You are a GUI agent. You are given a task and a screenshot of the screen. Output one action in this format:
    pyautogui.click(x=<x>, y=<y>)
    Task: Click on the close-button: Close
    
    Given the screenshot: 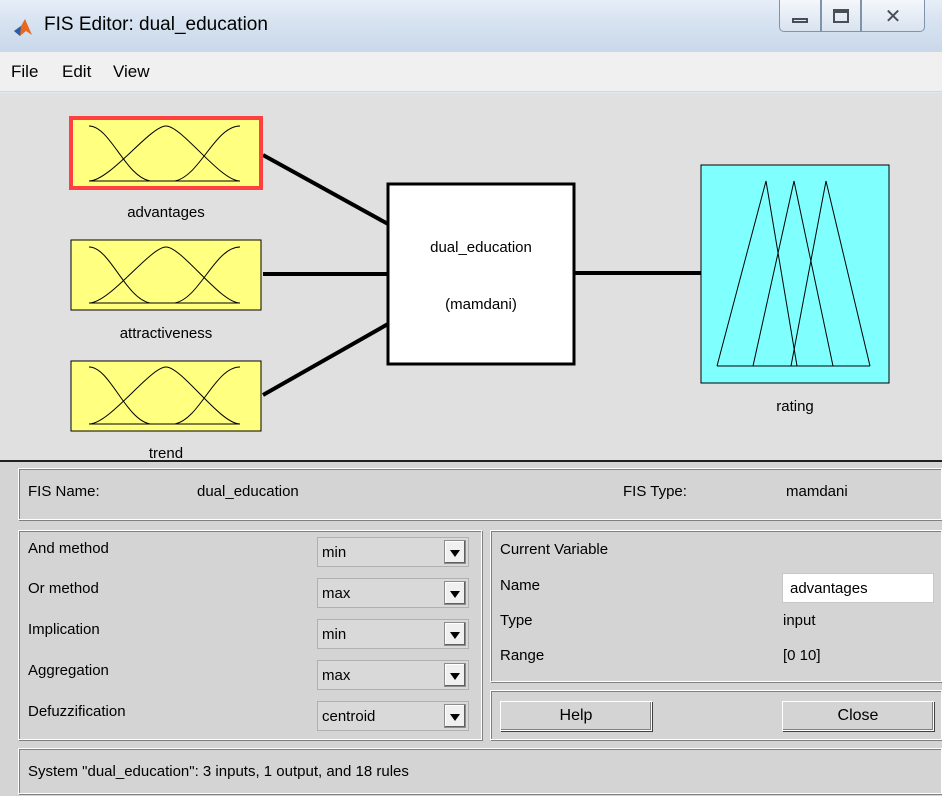 What is the action you would take?
    pyautogui.click(x=858, y=716)
    